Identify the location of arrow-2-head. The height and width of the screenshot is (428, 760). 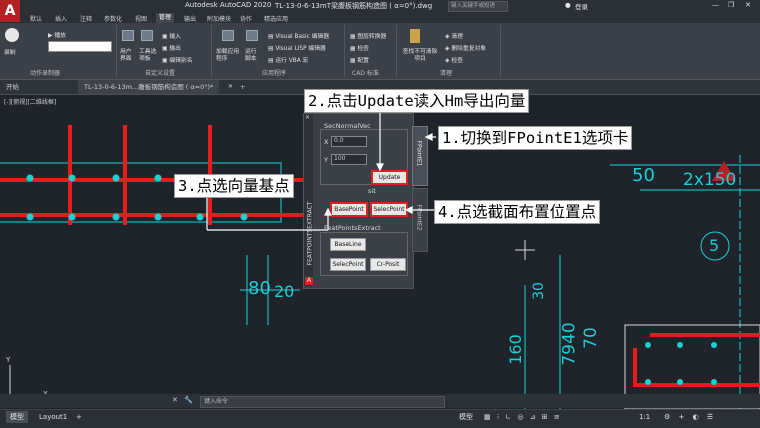
(380, 167).